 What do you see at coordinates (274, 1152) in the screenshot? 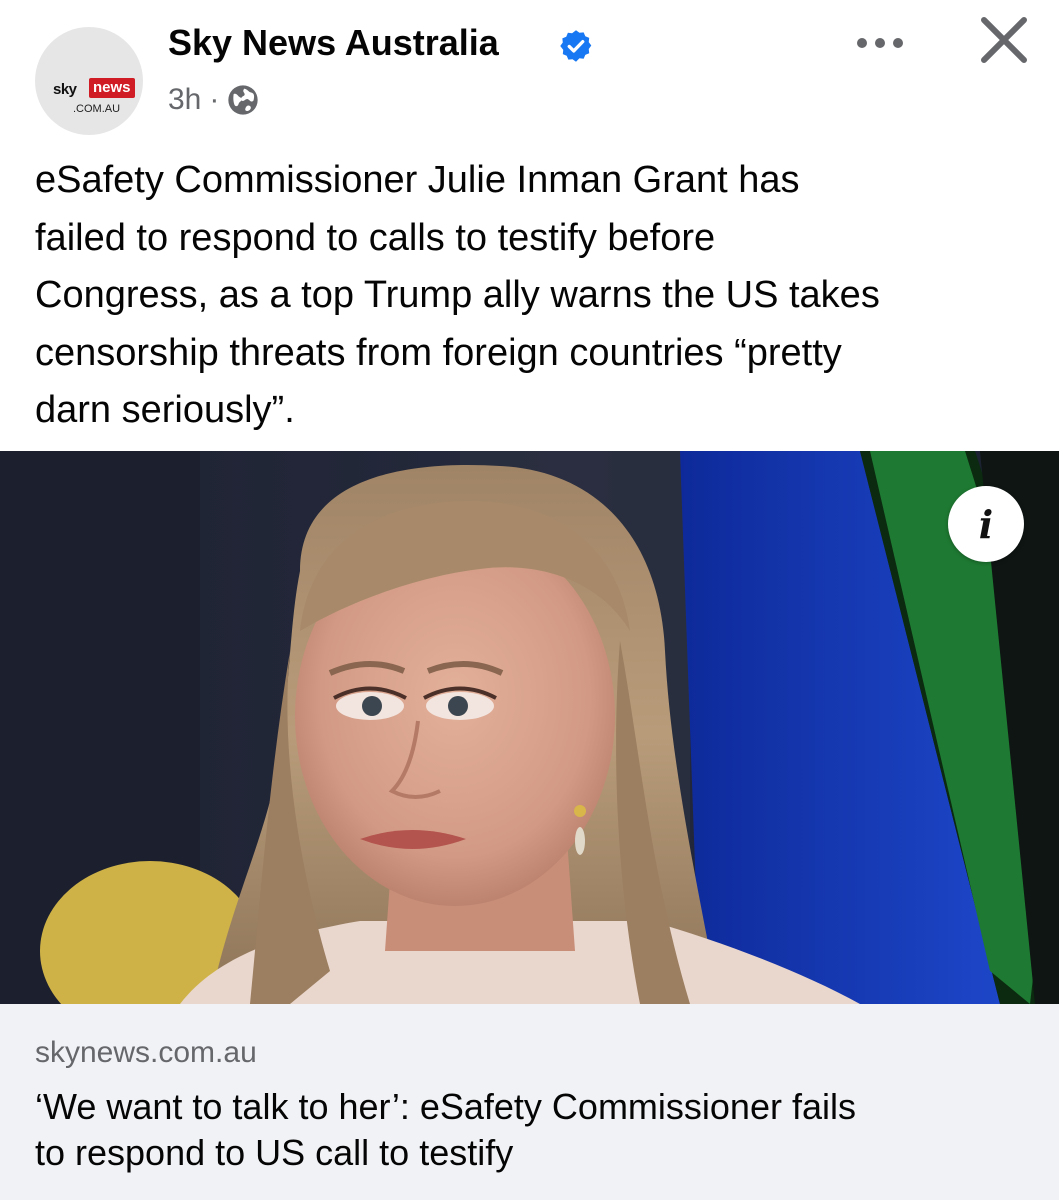
I see `link-title-line: to respond to US call to testify` at bounding box center [274, 1152].